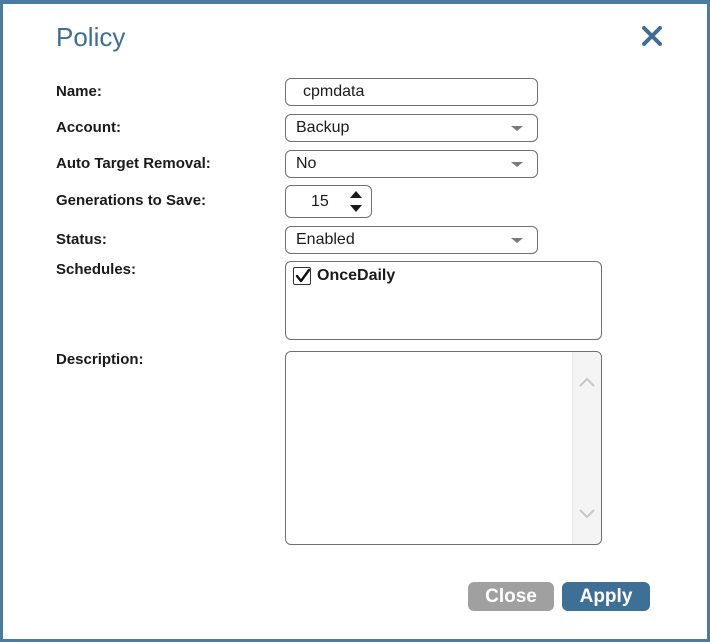 Image resolution: width=710 pixels, height=642 pixels. Describe the element at coordinates (79, 91) in the screenshot. I see `name-label: Name:` at that location.